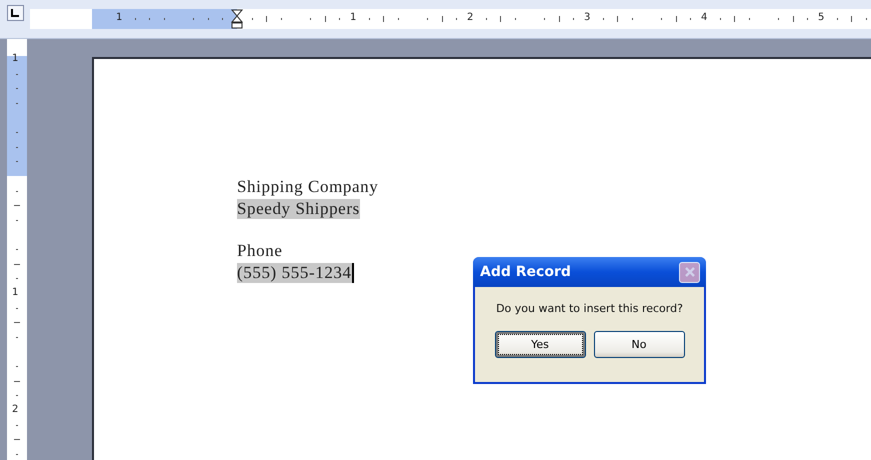 Image resolution: width=871 pixels, height=460 pixels. What do you see at coordinates (540, 344) in the screenshot?
I see `dialog-button: Yes` at bounding box center [540, 344].